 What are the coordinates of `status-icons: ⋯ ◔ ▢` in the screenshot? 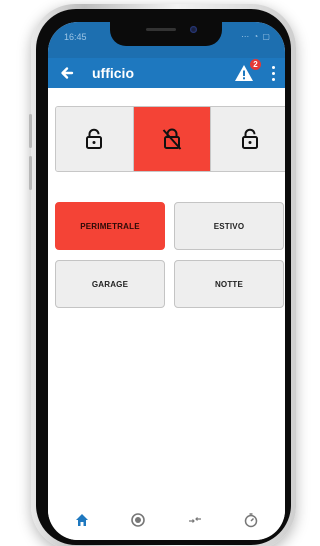 It's located at (256, 36).